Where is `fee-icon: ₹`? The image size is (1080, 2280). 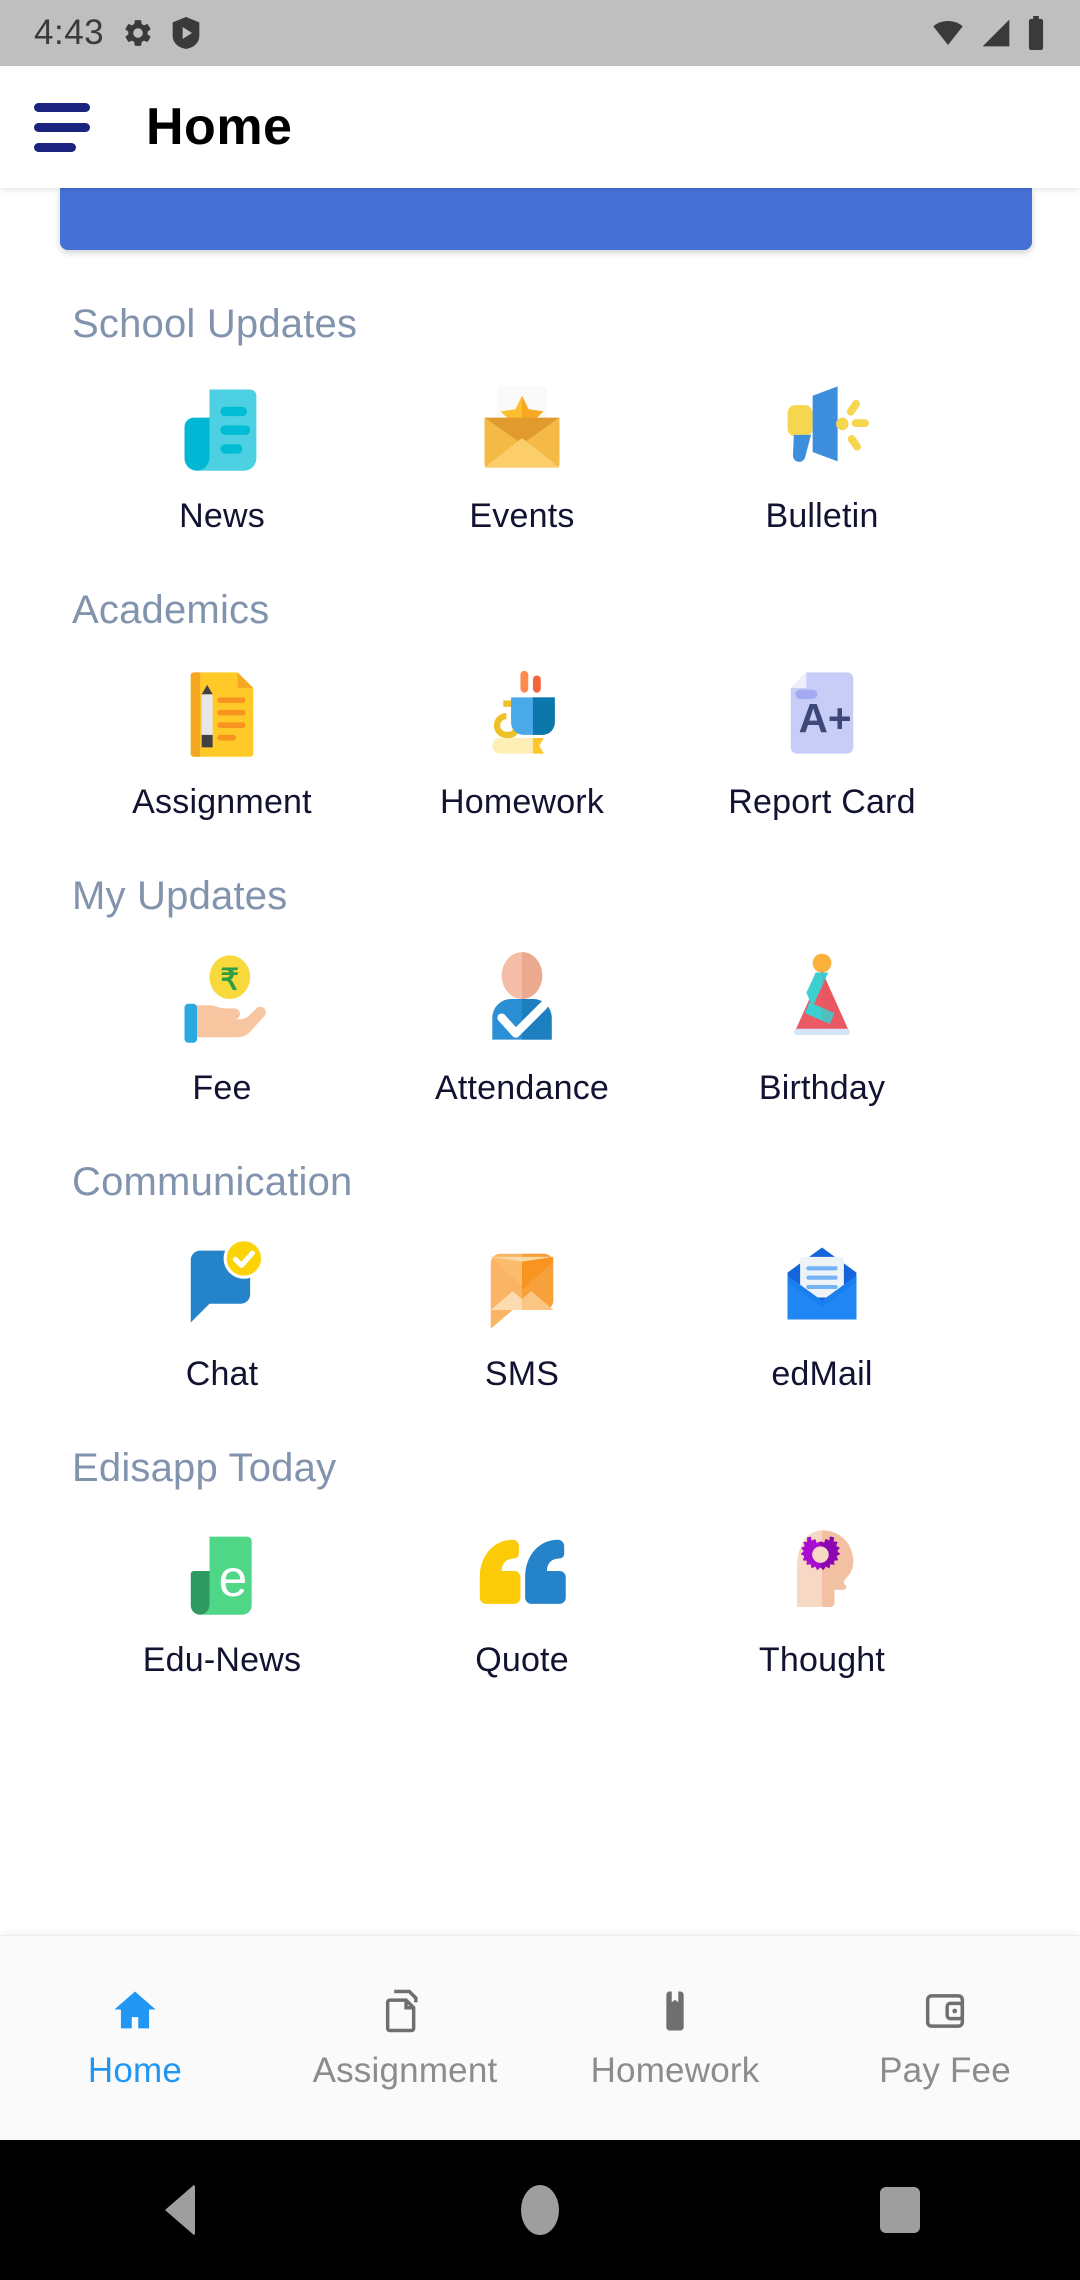 fee-icon: ₹ is located at coordinates (222, 997).